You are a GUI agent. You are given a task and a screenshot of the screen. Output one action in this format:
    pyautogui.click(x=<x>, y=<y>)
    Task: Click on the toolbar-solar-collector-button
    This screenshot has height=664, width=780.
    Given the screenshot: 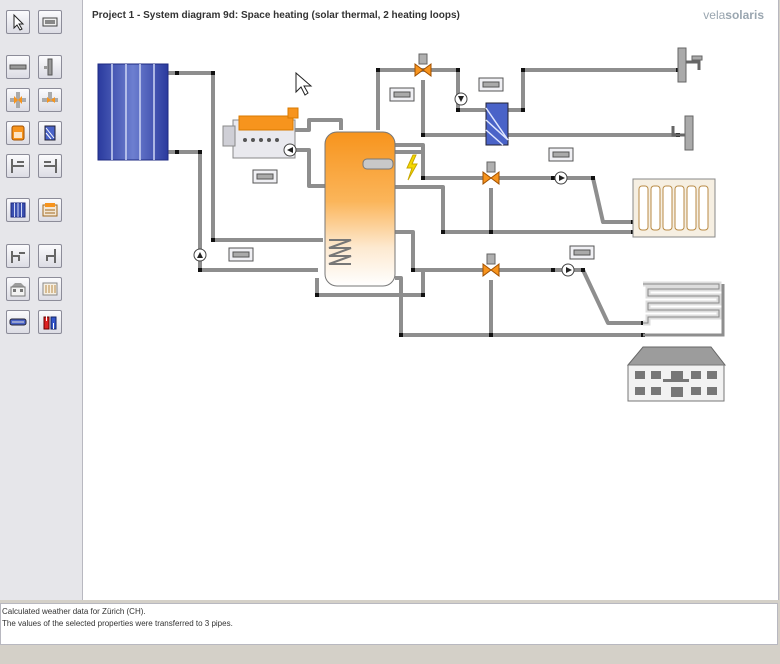 What is the action you would take?
    pyautogui.click(x=18, y=210)
    